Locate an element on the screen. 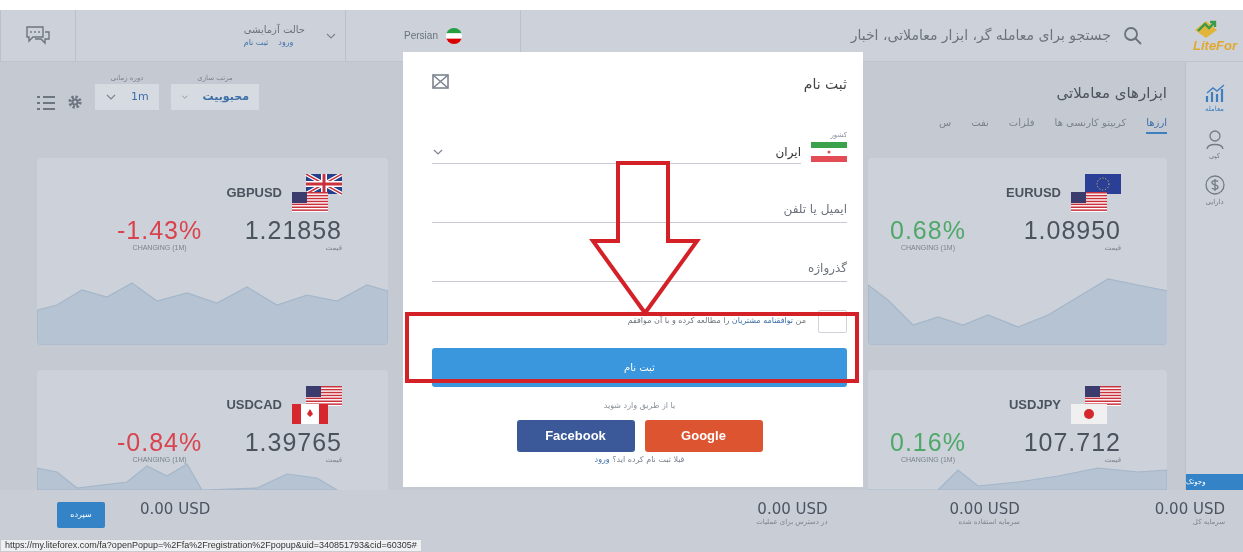 The width and height of the screenshot is (1243, 552). search-icon is located at coordinates (1133, 35).